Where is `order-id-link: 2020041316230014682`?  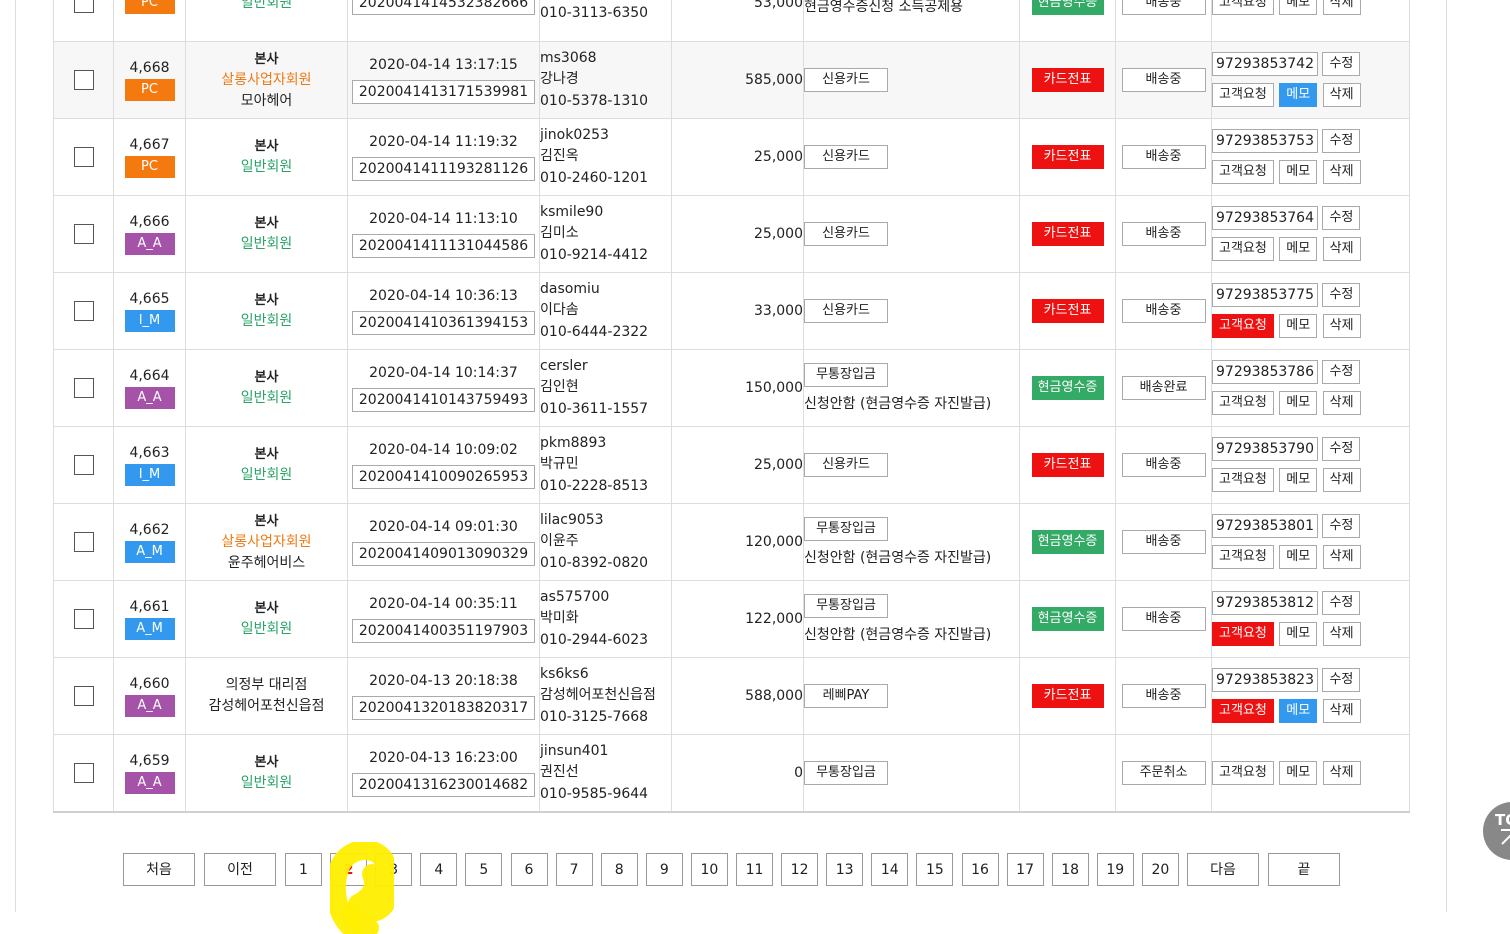
order-id-link: 2020041316230014682 is located at coordinates (443, 785).